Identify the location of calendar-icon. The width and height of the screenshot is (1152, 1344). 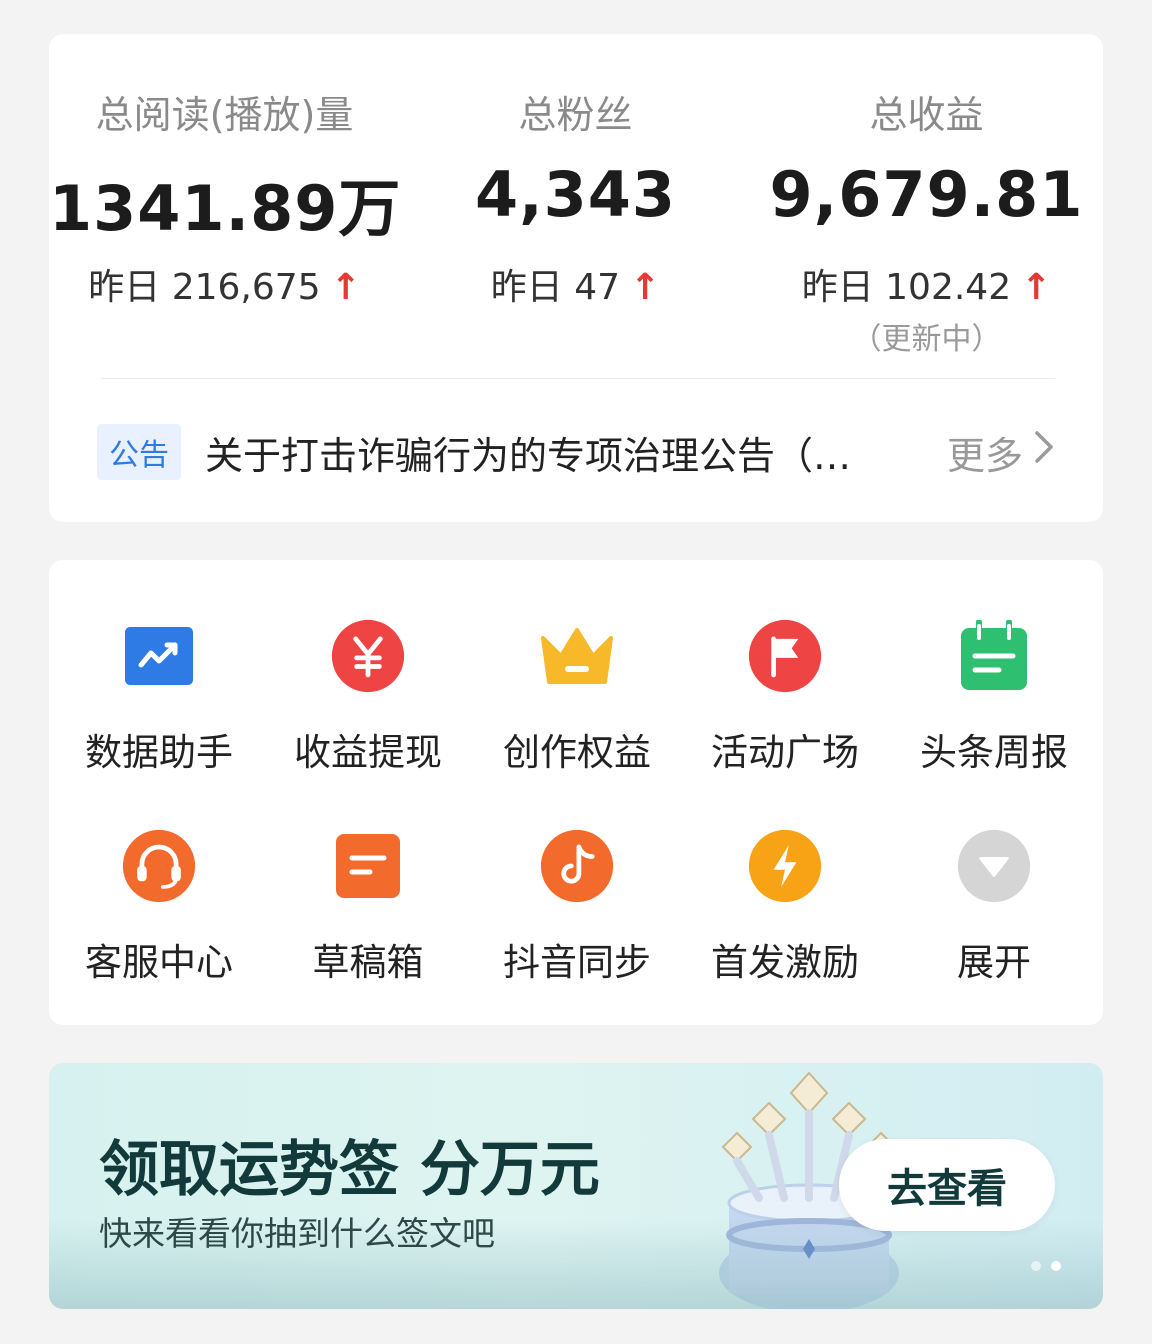
(994, 656).